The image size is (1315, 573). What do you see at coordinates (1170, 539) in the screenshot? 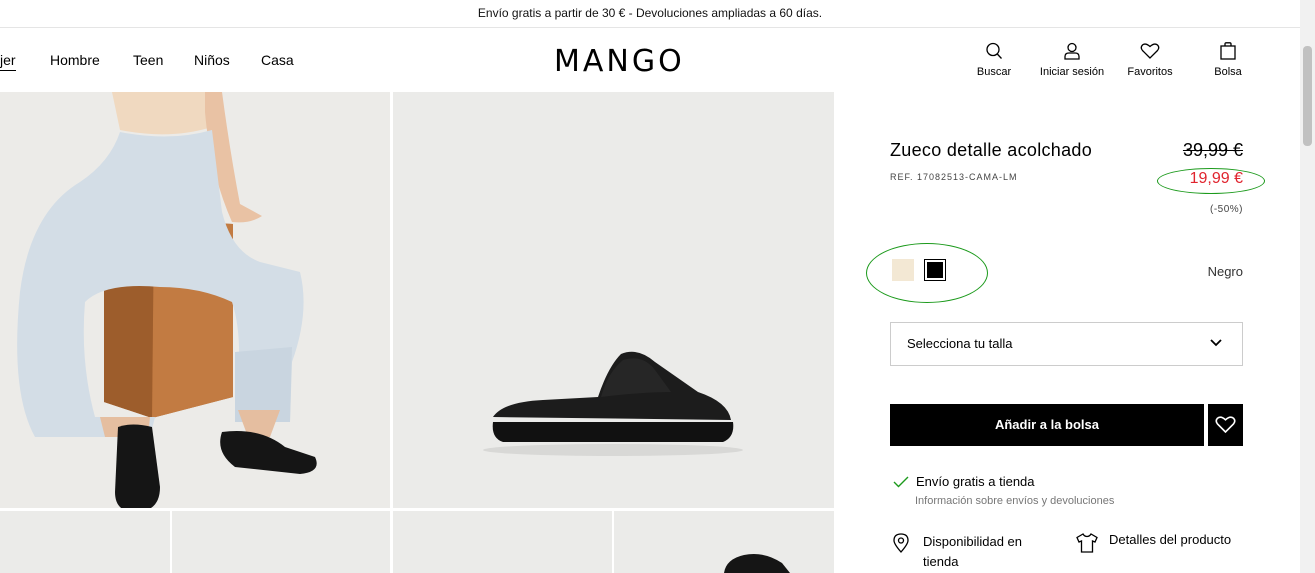
I see `product-details-label: Detalles del producto` at bounding box center [1170, 539].